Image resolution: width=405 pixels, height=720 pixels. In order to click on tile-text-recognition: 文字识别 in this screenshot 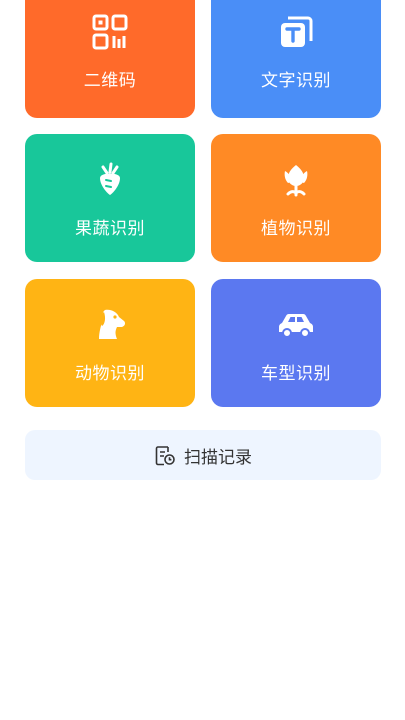, I will do `click(296, 59)`.